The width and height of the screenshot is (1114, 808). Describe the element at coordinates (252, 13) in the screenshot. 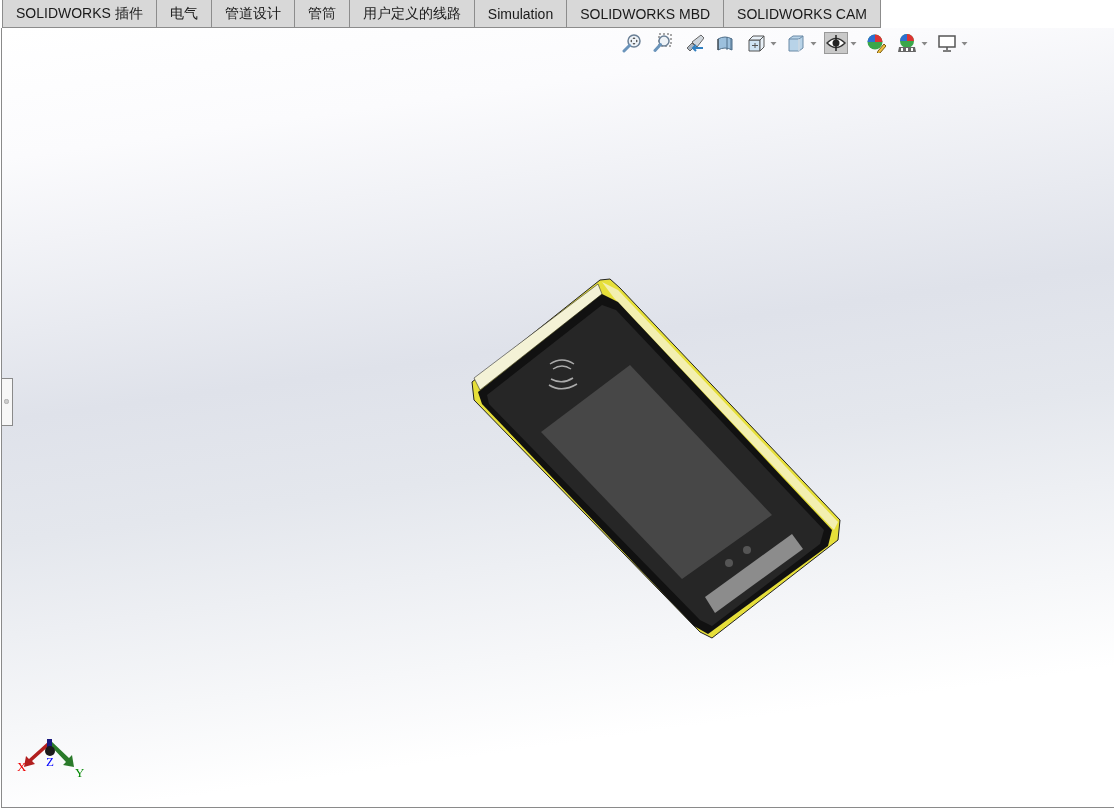

I see `ribbon-tab: 管道设计` at that location.